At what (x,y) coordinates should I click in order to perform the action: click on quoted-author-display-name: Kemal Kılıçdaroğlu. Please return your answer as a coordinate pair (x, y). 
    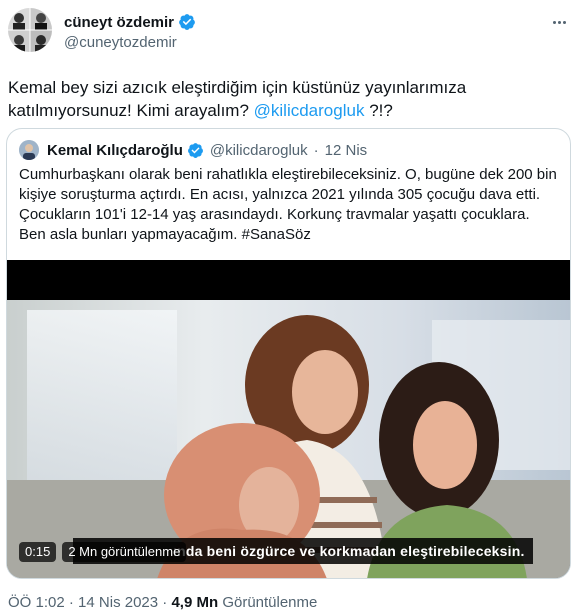
    Looking at the image, I should click on (115, 150).